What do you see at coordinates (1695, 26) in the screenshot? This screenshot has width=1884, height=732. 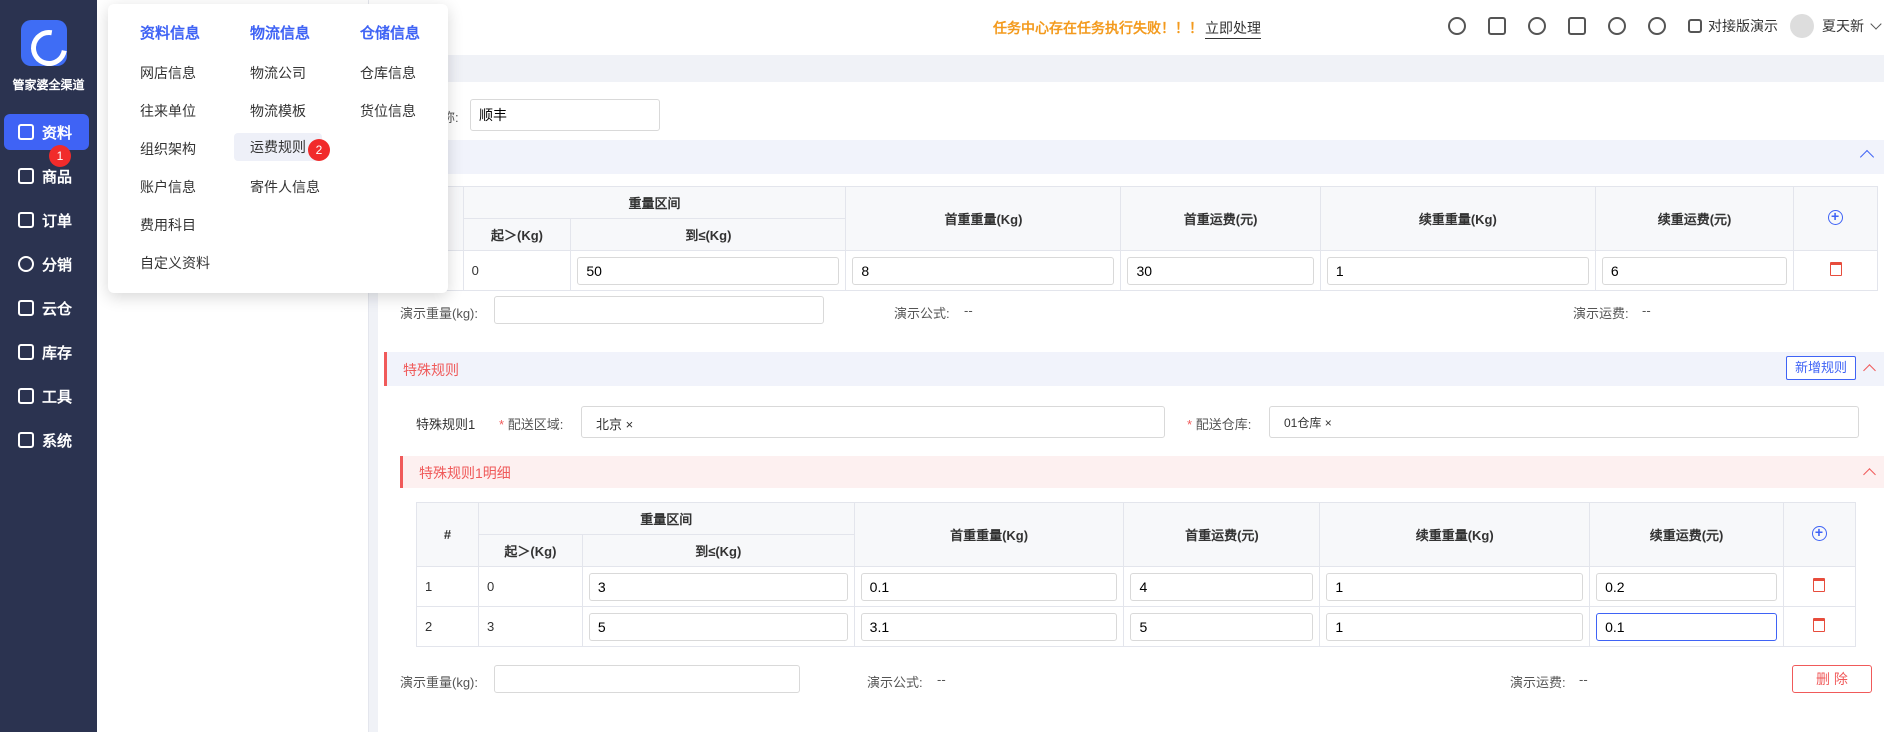 I see `building-icon` at bounding box center [1695, 26].